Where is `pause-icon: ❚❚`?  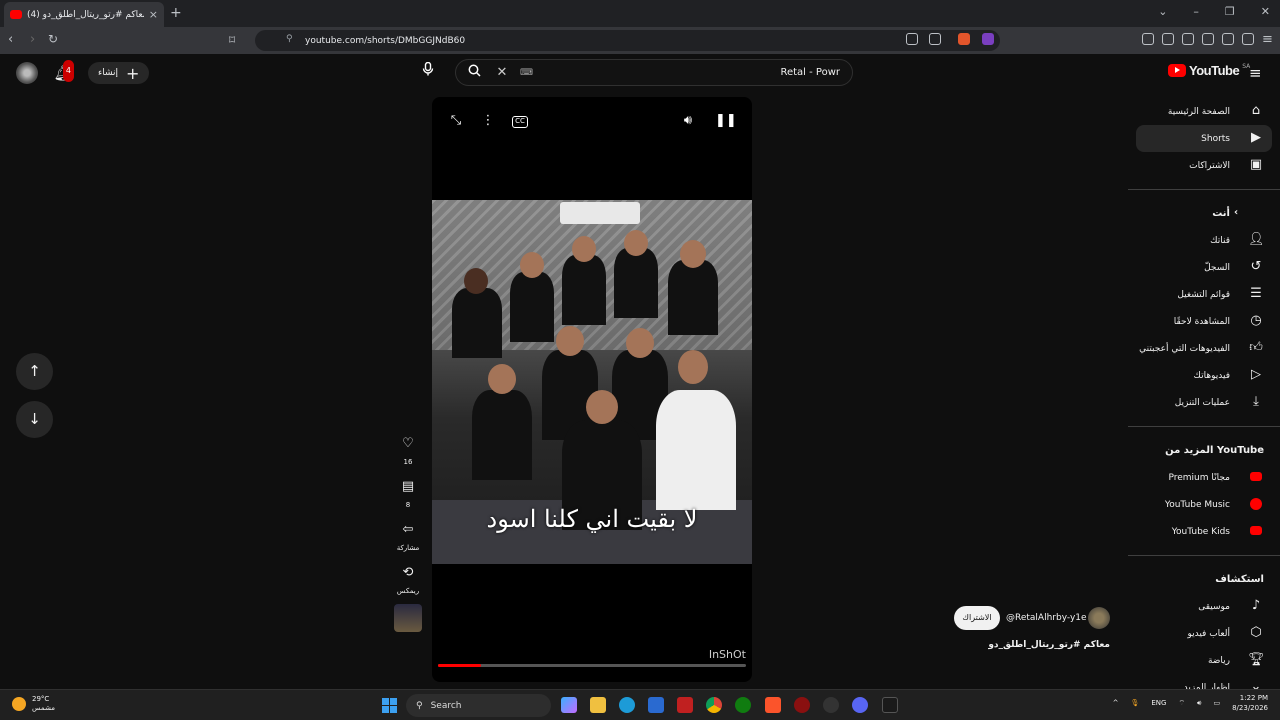 pause-icon: ❚❚ is located at coordinates (726, 120).